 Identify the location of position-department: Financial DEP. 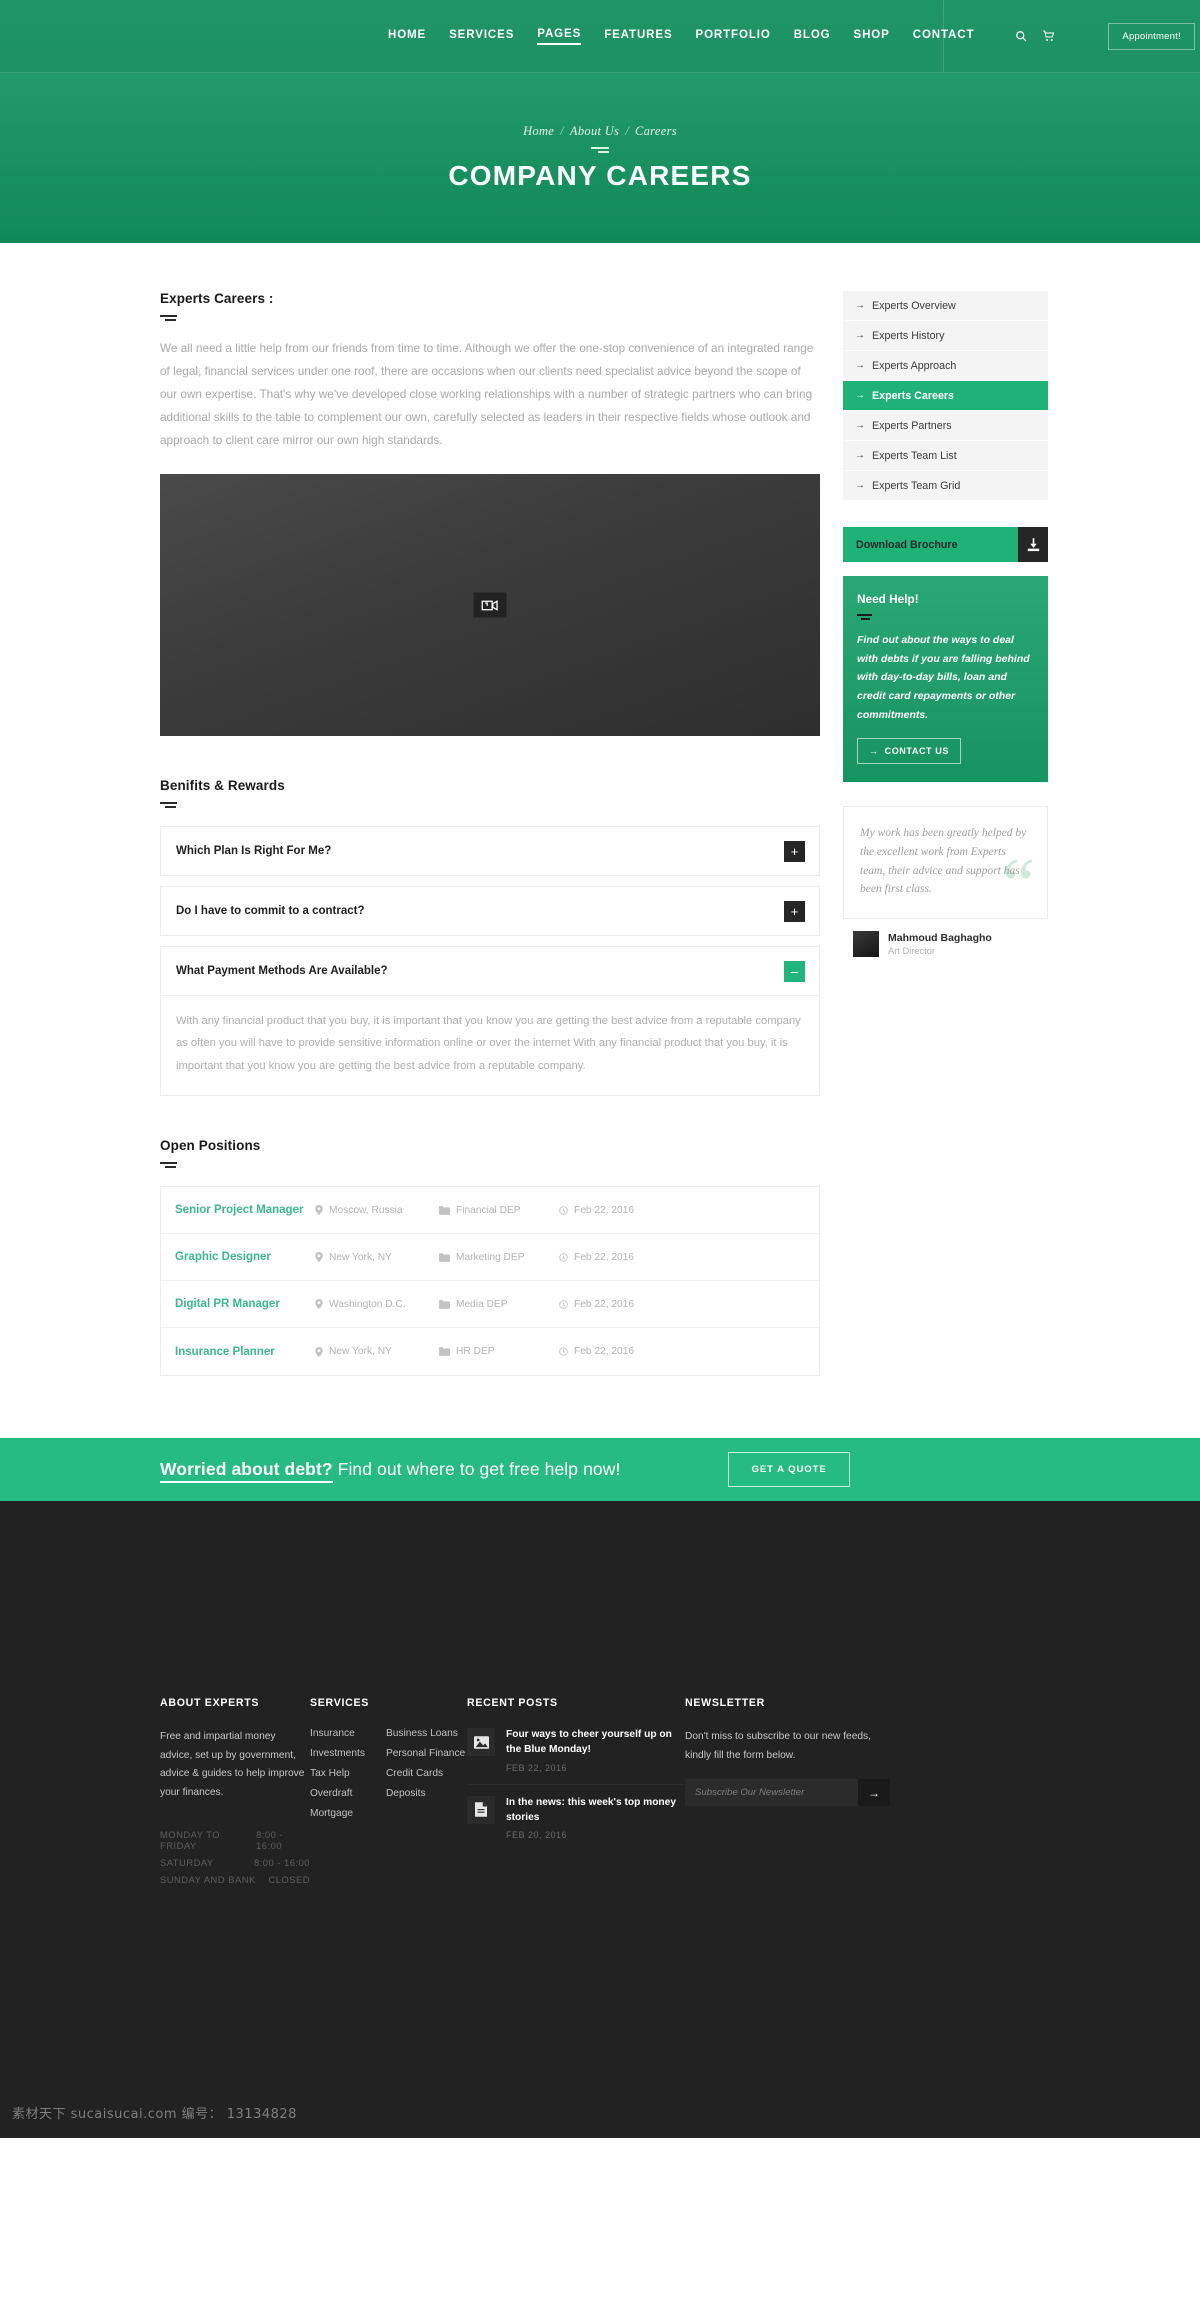
(499, 1210).